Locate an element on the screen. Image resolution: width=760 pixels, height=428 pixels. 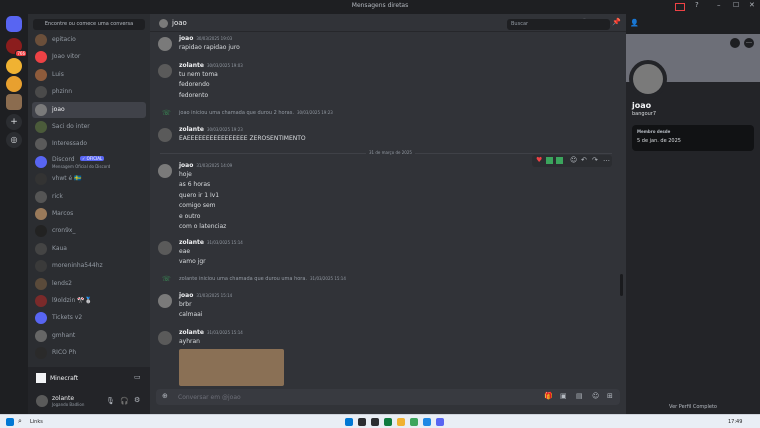
dm-item: lends2 is located at coordinates (89, 284).